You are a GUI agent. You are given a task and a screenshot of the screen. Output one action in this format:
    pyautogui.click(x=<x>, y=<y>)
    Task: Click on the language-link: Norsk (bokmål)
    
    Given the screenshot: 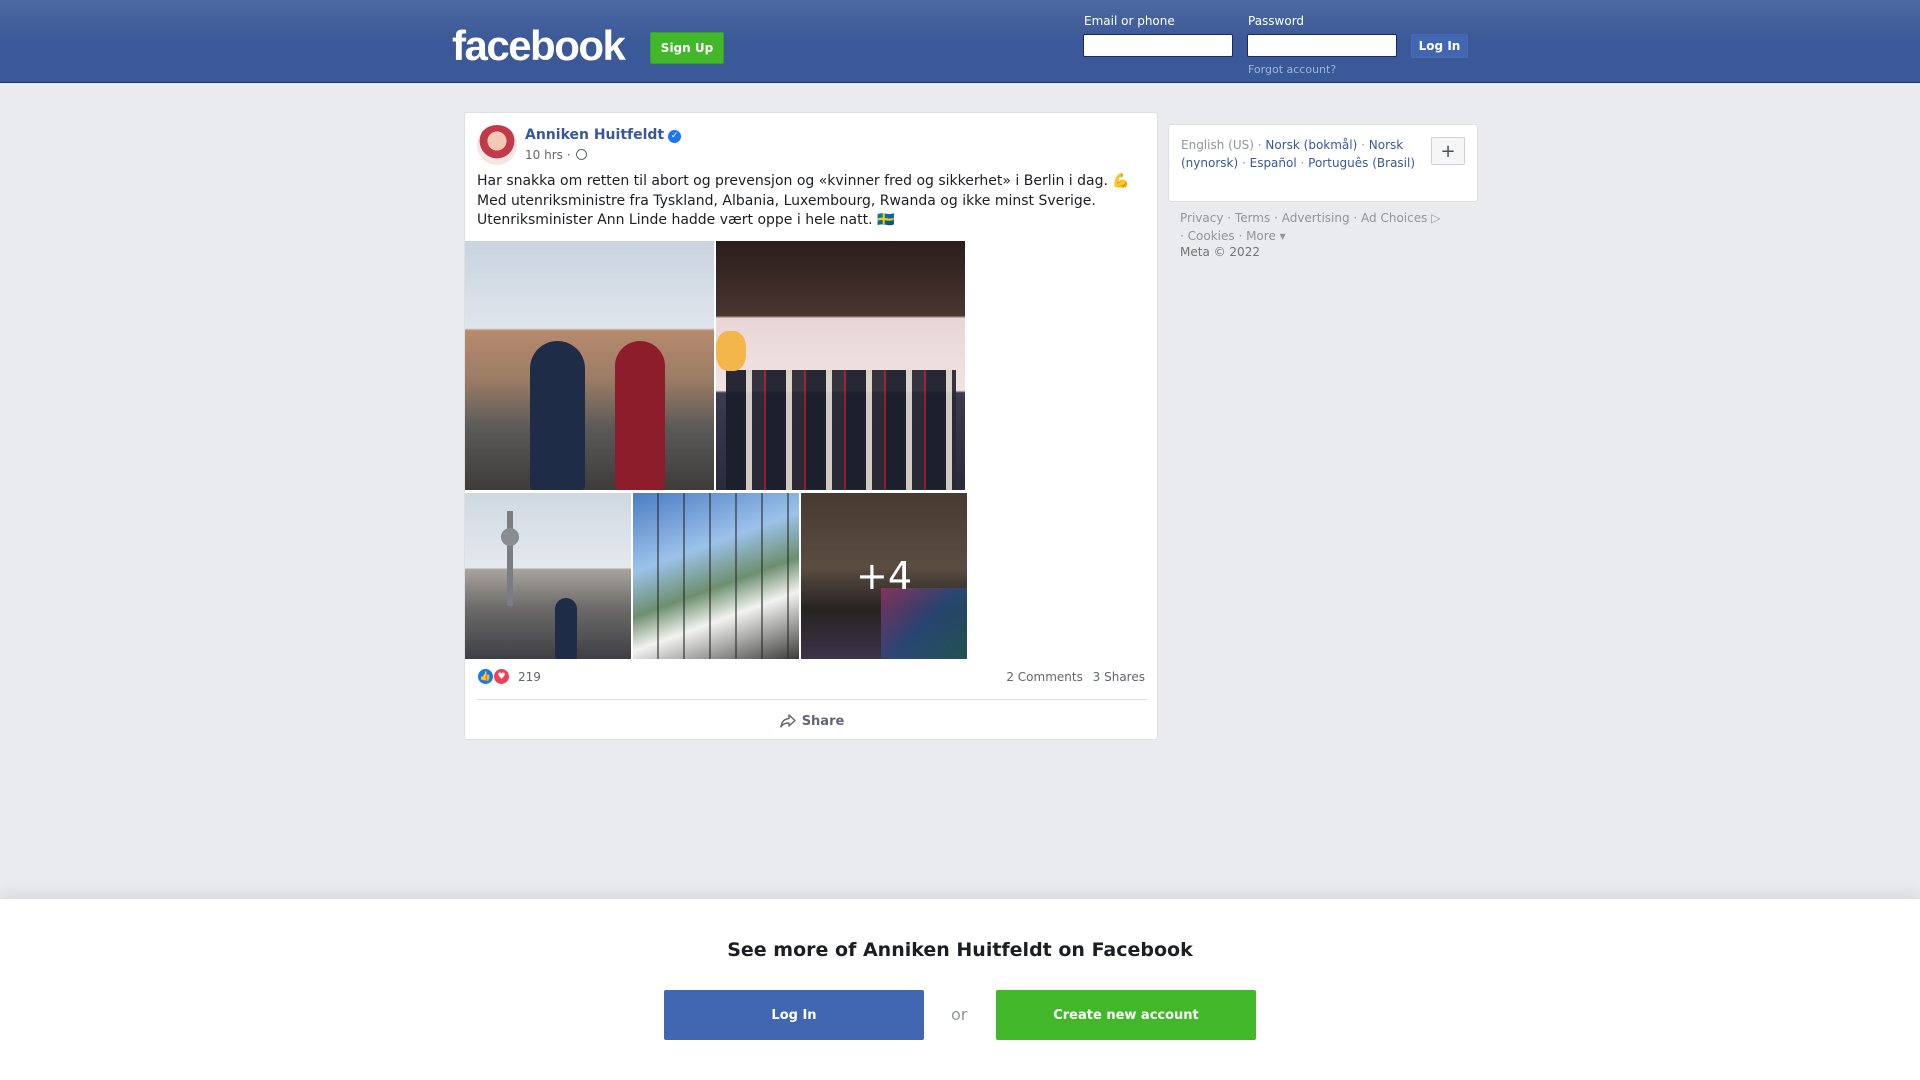 What is the action you would take?
    pyautogui.click(x=1311, y=145)
    